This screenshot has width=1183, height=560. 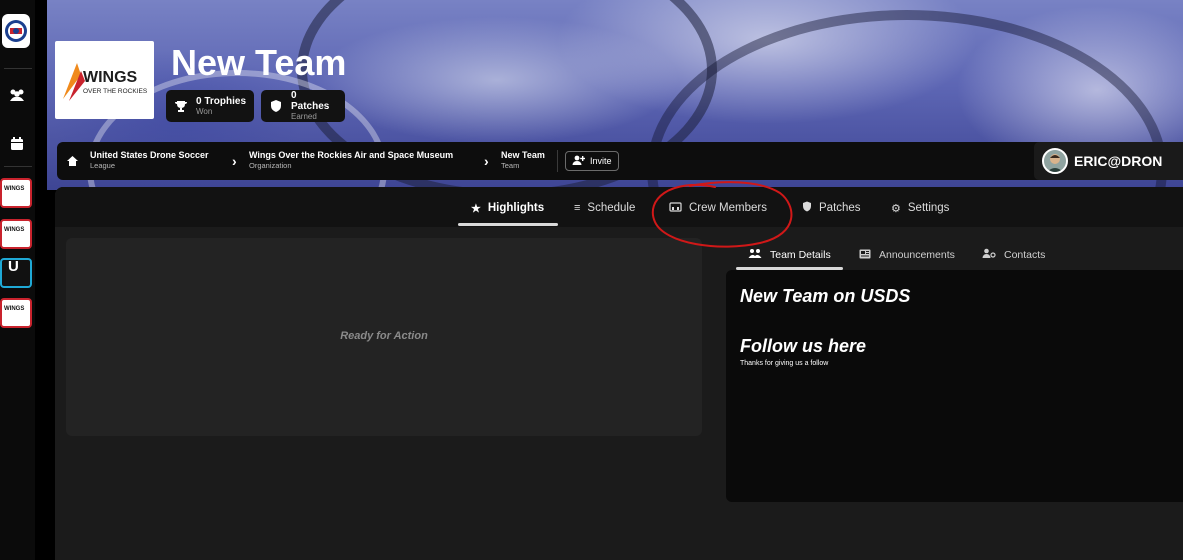 What do you see at coordinates (675, 208) in the screenshot?
I see `crew-icon` at bounding box center [675, 208].